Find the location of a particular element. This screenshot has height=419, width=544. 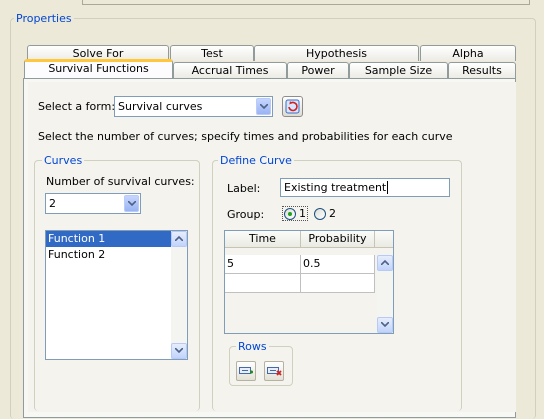

group-radio-1: 1 is located at coordinates (295, 213).